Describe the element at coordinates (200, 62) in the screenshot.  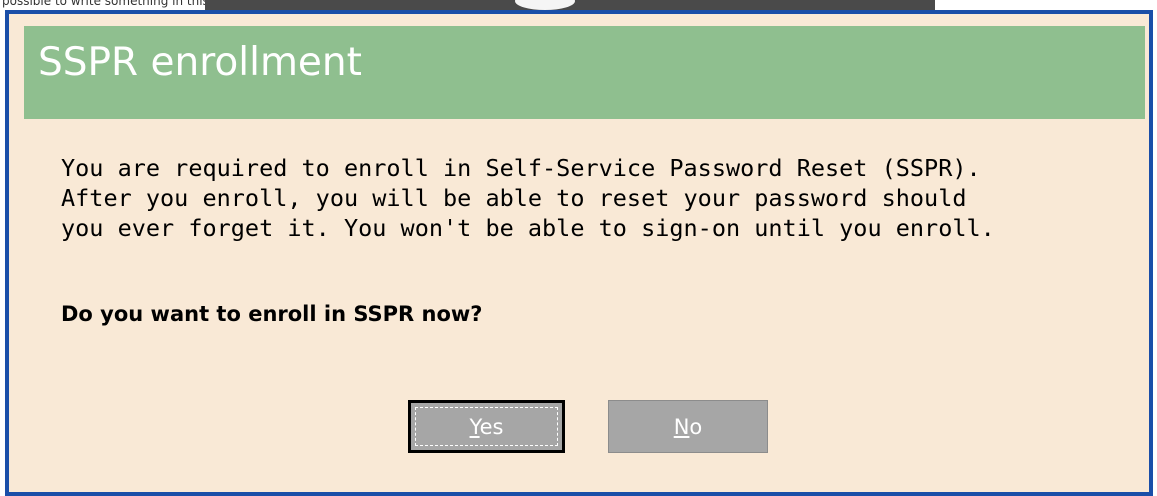
I see `dialog-title: SSPR enrollment` at that location.